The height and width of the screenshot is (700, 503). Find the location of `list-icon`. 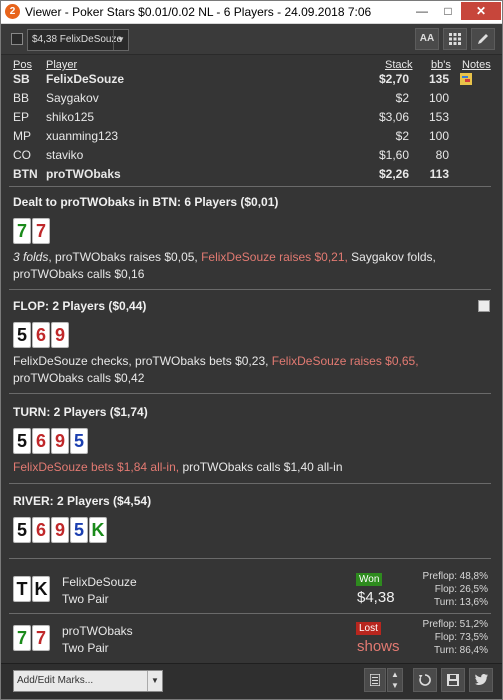

list-icon is located at coordinates (375, 680).